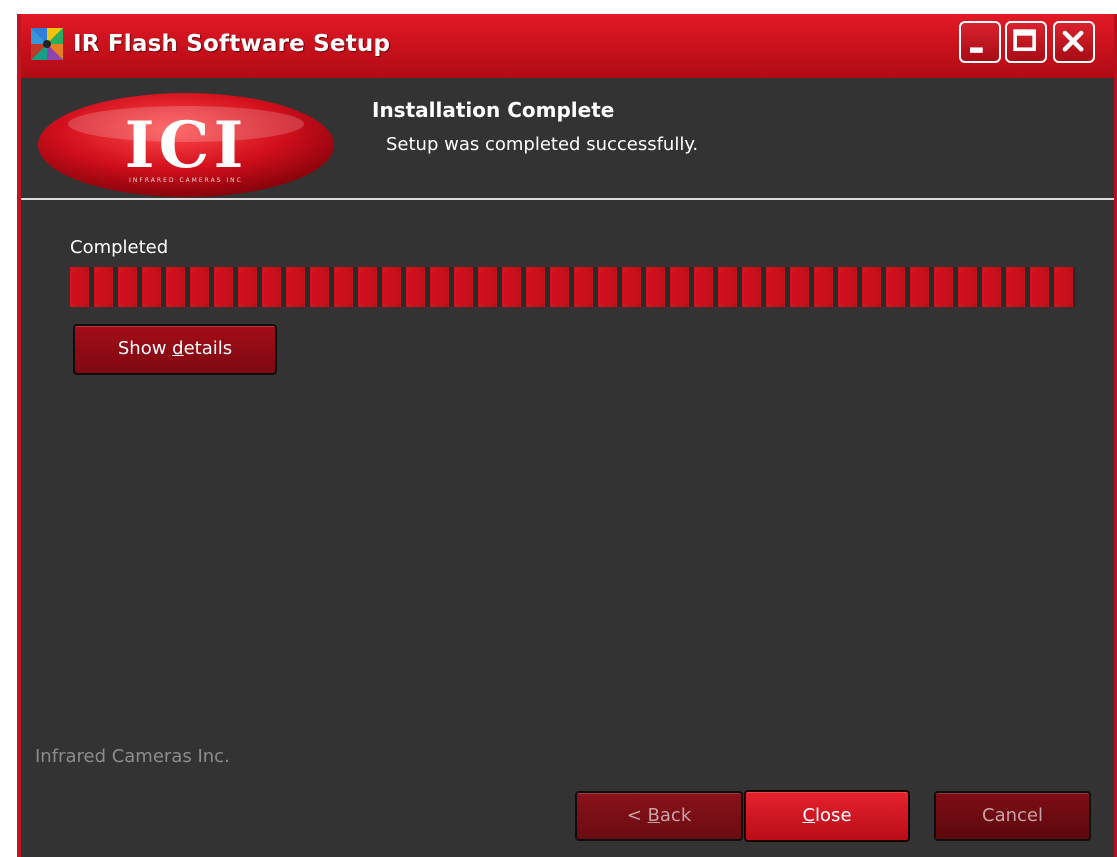 Image resolution: width=1117 pixels, height=857 pixels. I want to click on close-window-button, so click(1074, 42).